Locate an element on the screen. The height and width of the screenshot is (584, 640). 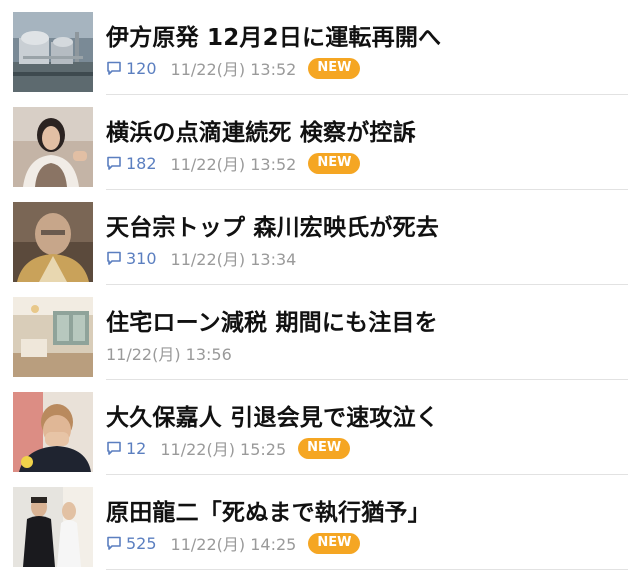
timestamp: 11/22(月) 13:56 is located at coordinates (169, 354).